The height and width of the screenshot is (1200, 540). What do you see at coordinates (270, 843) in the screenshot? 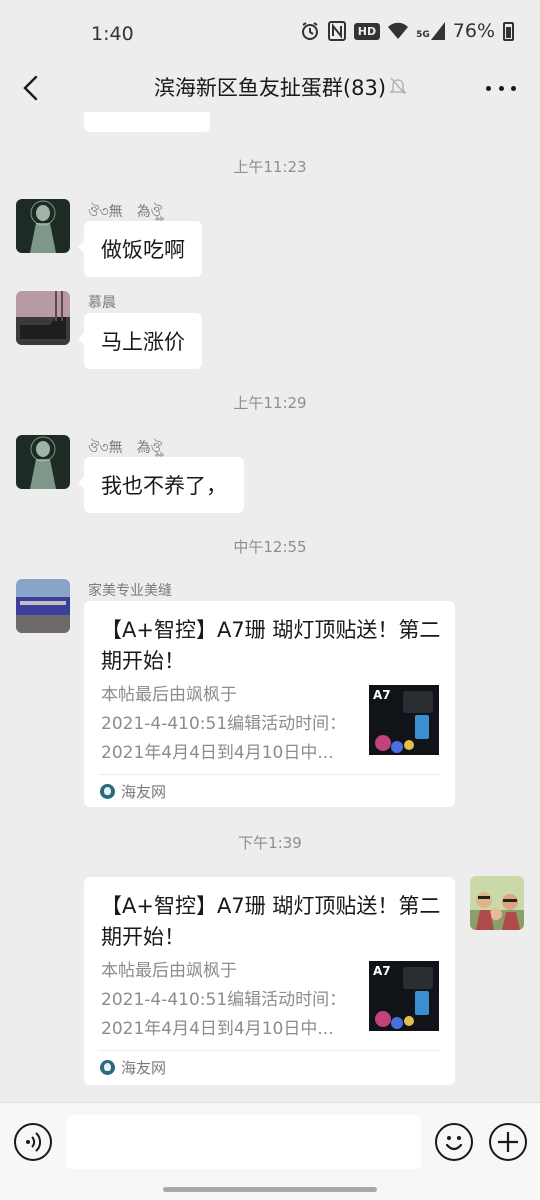
I see `timestamp: 下午1:39` at bounding box center [270, 843].